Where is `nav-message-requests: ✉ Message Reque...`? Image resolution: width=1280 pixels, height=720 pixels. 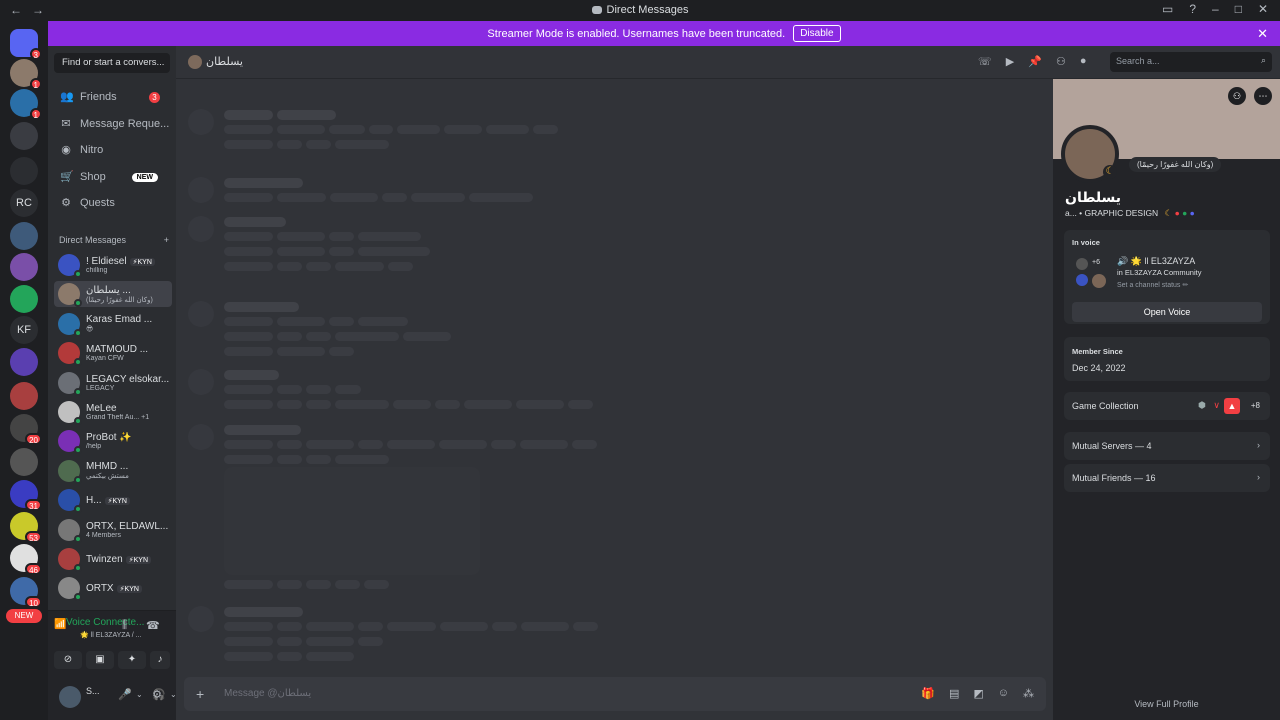
nav-message-requests: ✉ Message Reque... is located at coordinates (112, 124).